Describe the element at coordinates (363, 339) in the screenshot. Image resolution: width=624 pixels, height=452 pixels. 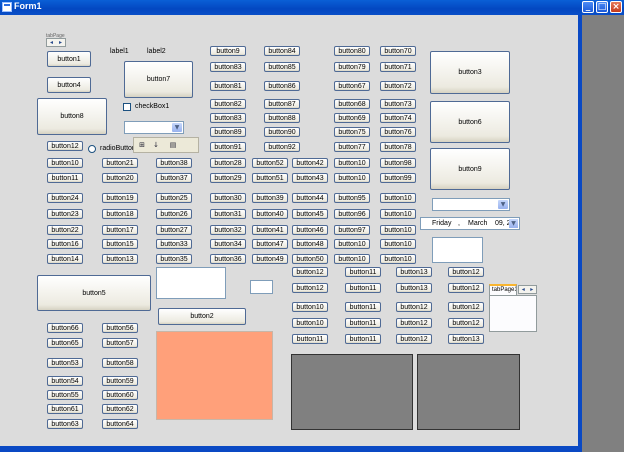
I see `button11-c7i: button11` at that location.